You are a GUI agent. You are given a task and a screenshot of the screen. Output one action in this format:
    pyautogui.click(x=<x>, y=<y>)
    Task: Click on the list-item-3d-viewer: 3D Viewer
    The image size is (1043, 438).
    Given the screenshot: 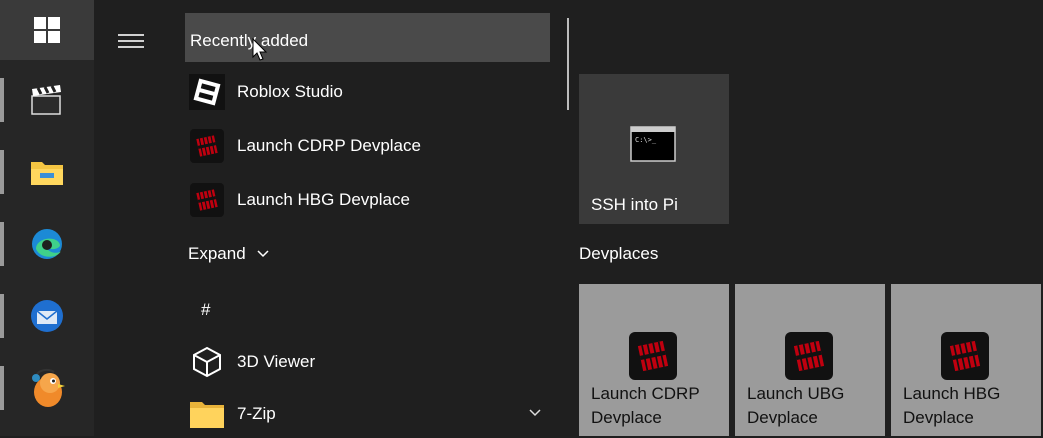 What is the action you would take?
    pyautogui.click(x=367, y=362)
    